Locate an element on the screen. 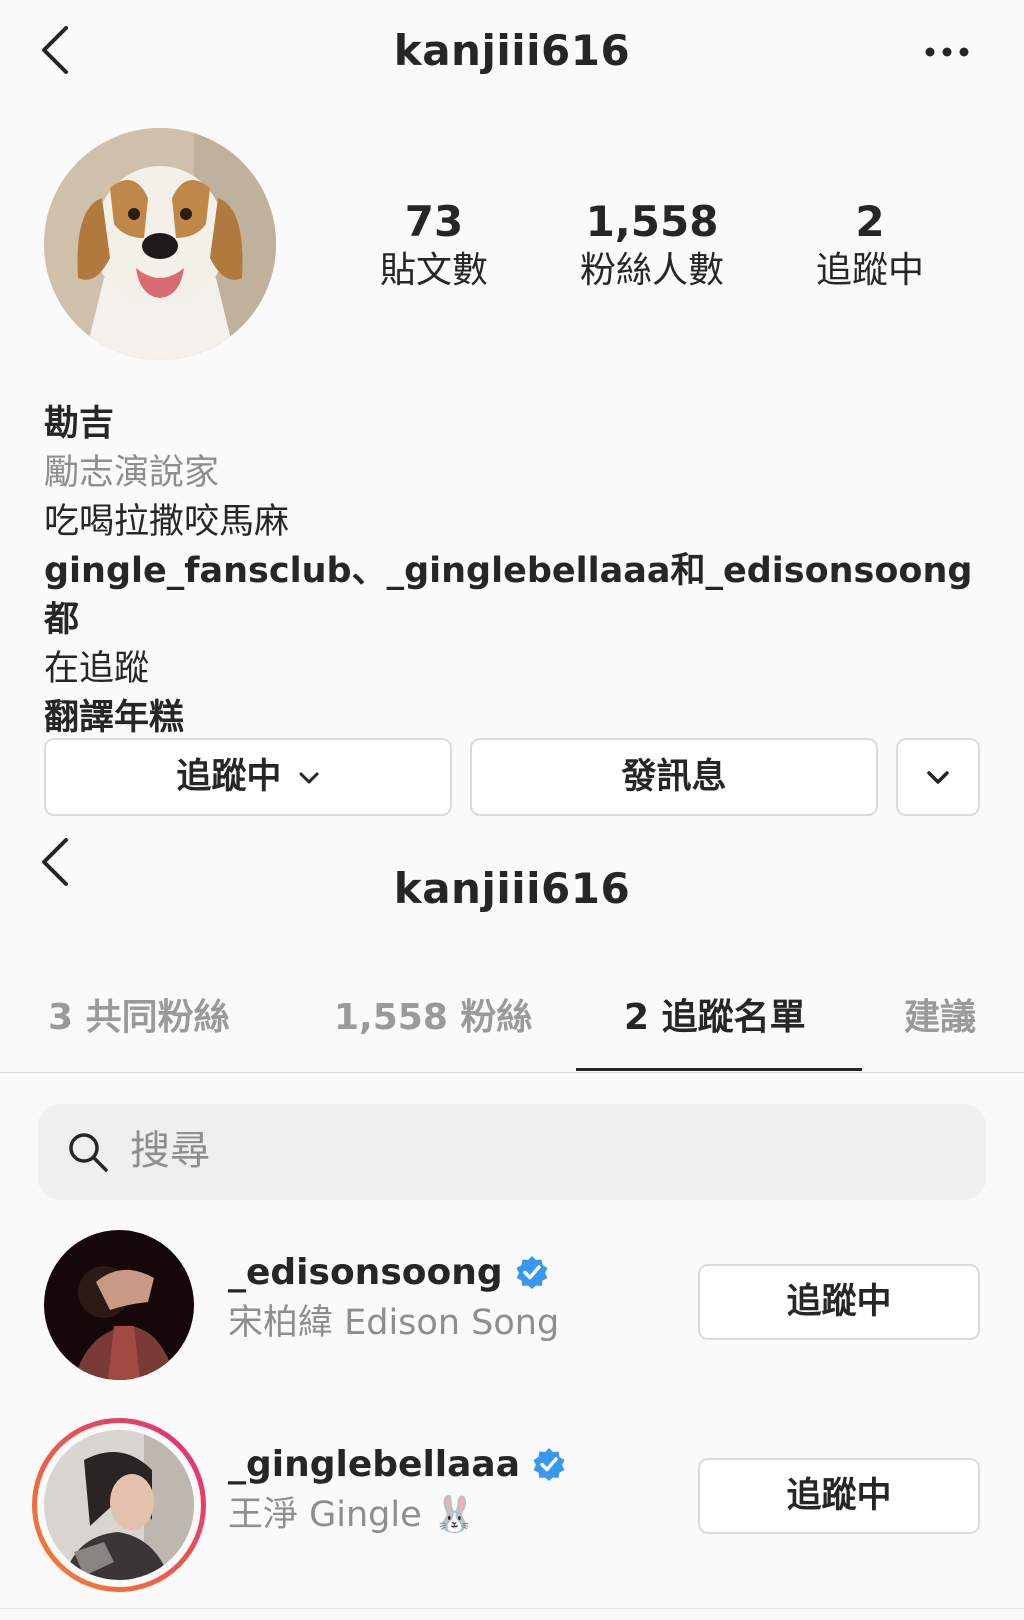  list-item: _ginglebellaaa 王淨 Gingle 🐰 追蹤中 is located at coordinates (512, 1505).